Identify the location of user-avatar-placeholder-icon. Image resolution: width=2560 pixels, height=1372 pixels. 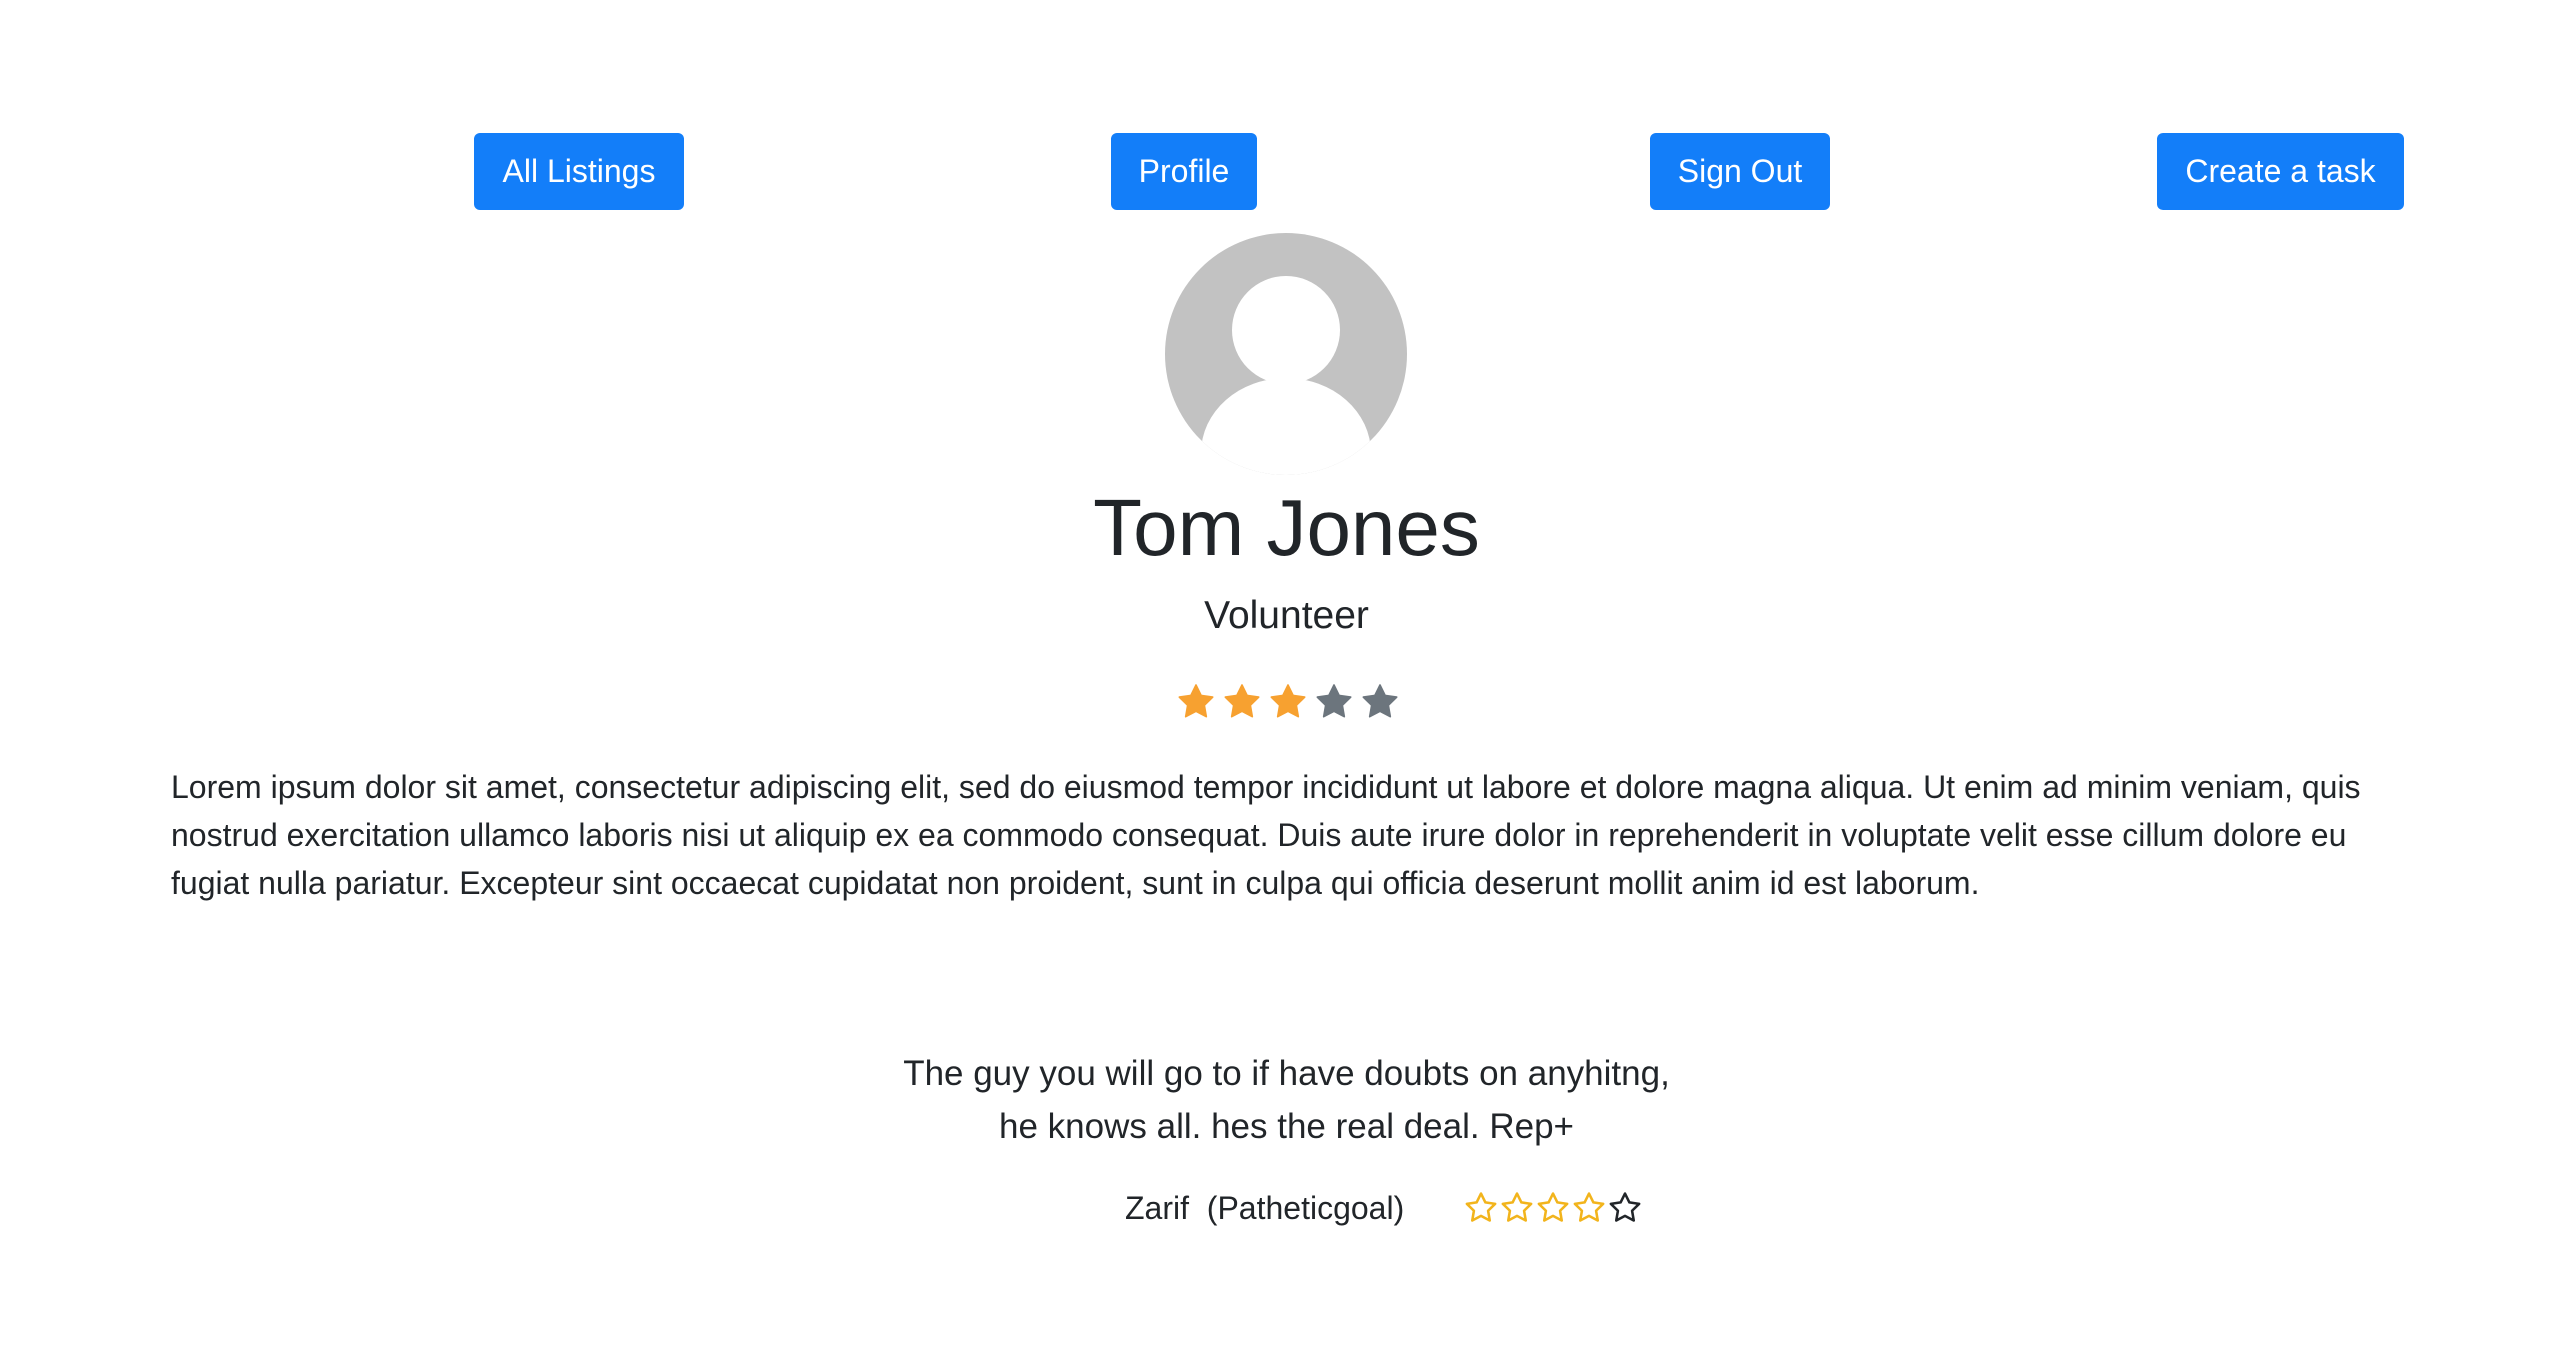
(1286, 354).